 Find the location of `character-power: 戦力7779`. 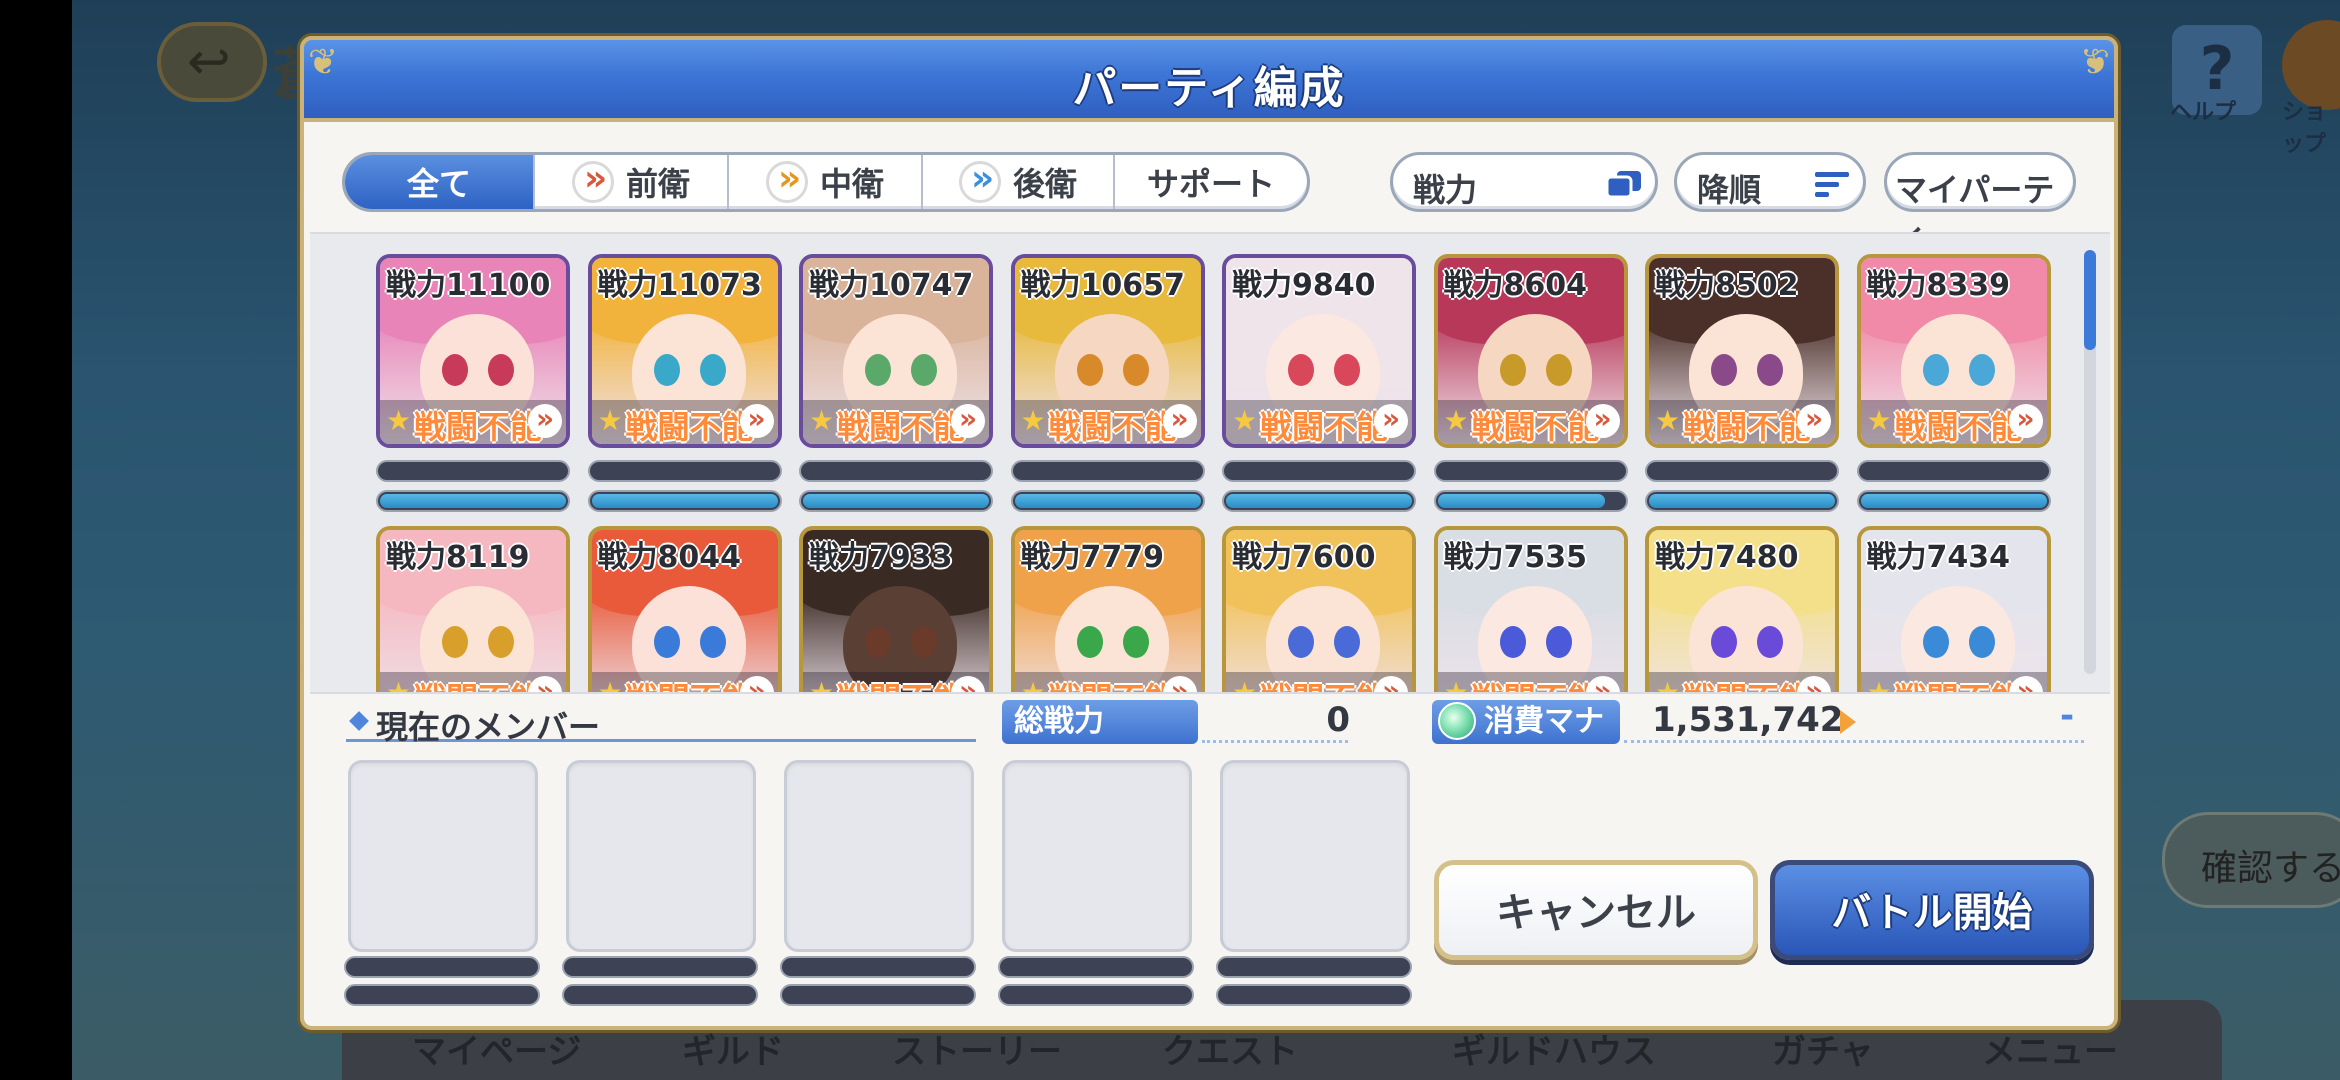

character-power: 戦力7779 is located at coordinates (1092, 557).